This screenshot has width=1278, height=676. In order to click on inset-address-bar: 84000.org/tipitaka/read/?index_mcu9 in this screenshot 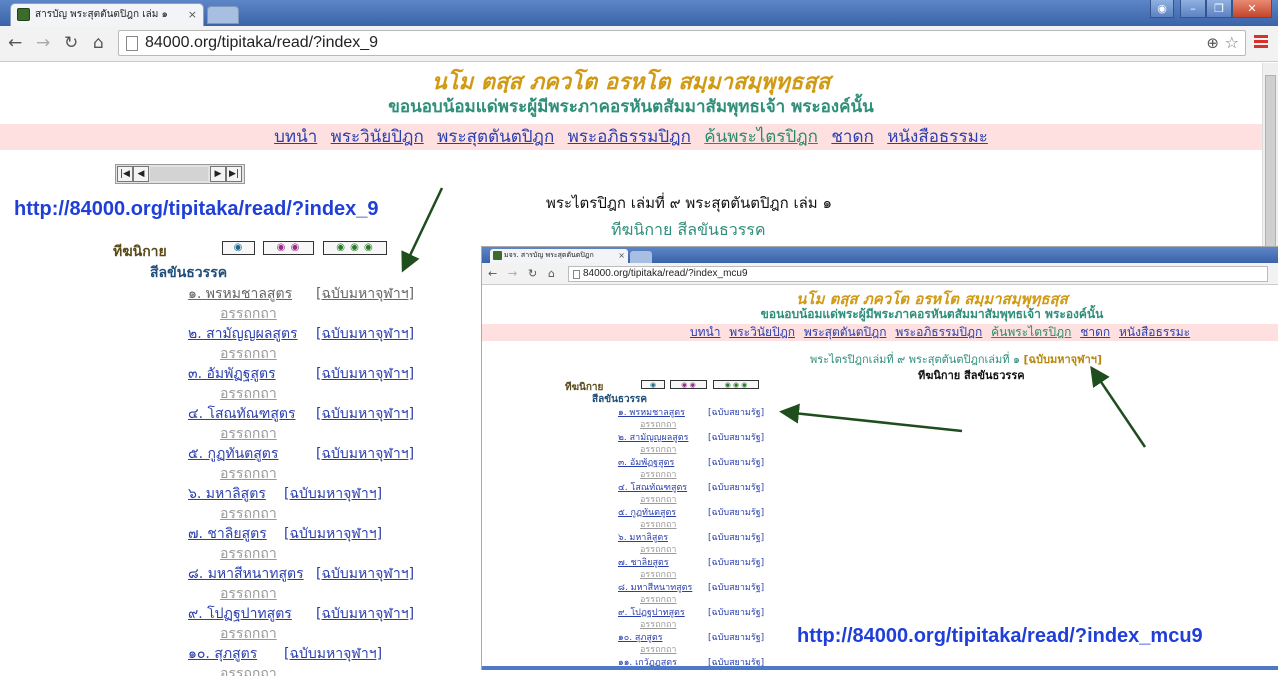, I will do `click(918, 274)`.